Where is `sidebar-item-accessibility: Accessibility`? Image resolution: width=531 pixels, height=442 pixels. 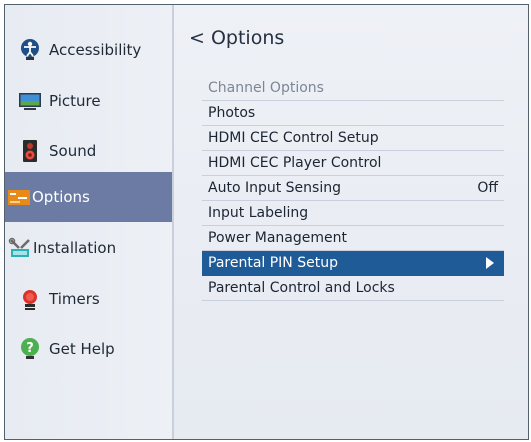
sidebar-item-accessibility: Accessibility is located at coordinates (88, 50).